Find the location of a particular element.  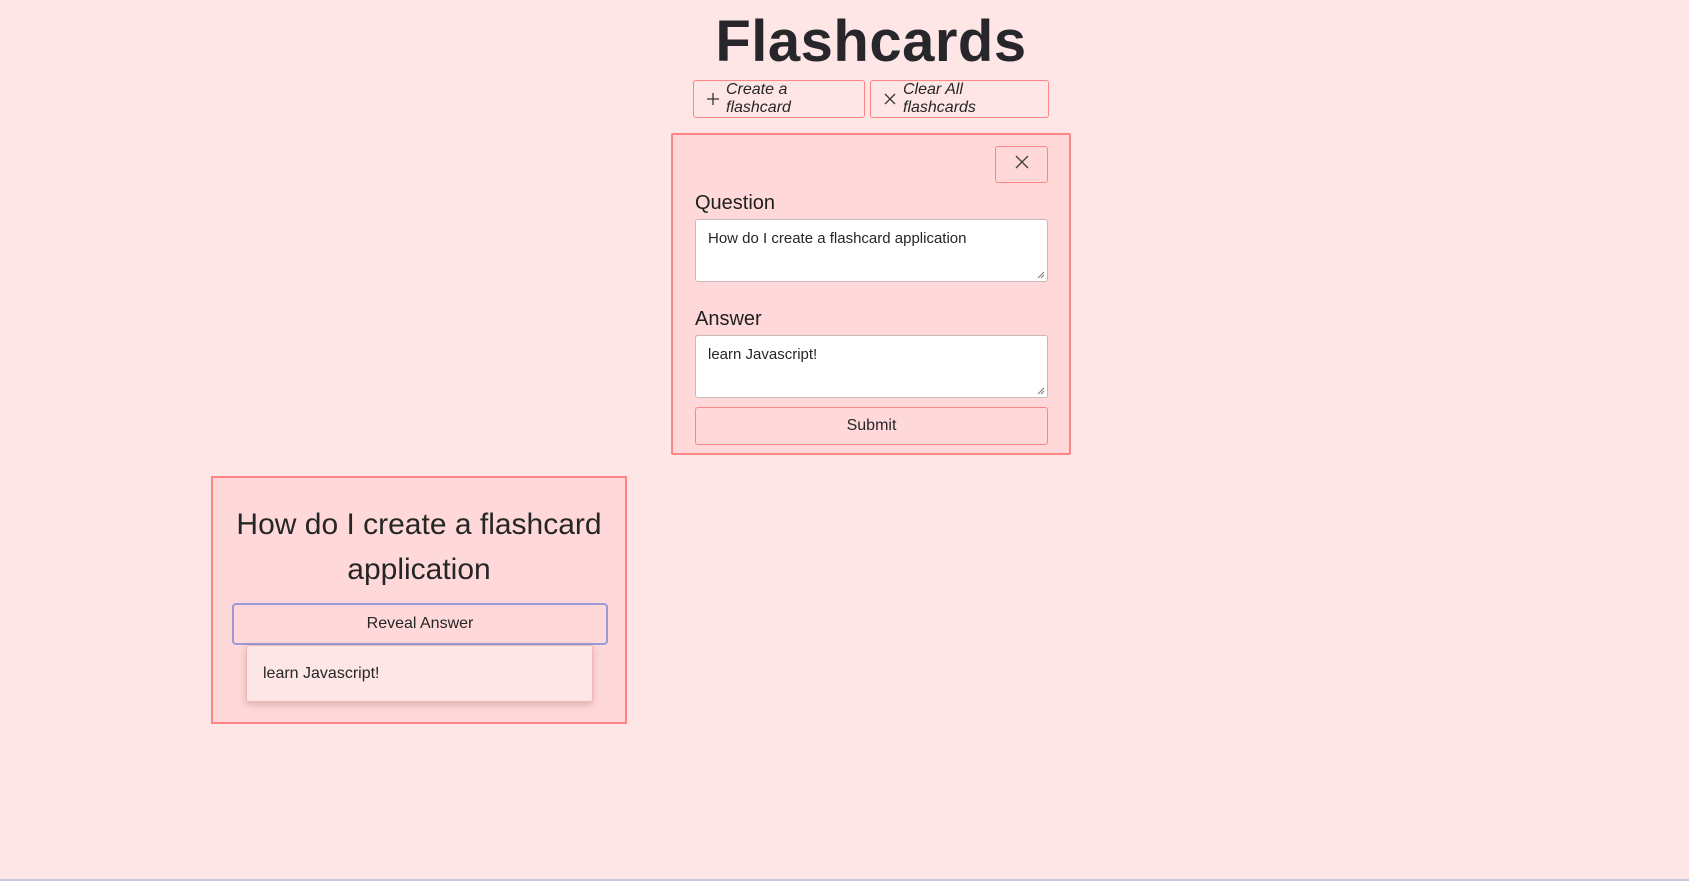

clear-all-flashcards-button: Clear All flashcards is located at coordinates (959, 99).